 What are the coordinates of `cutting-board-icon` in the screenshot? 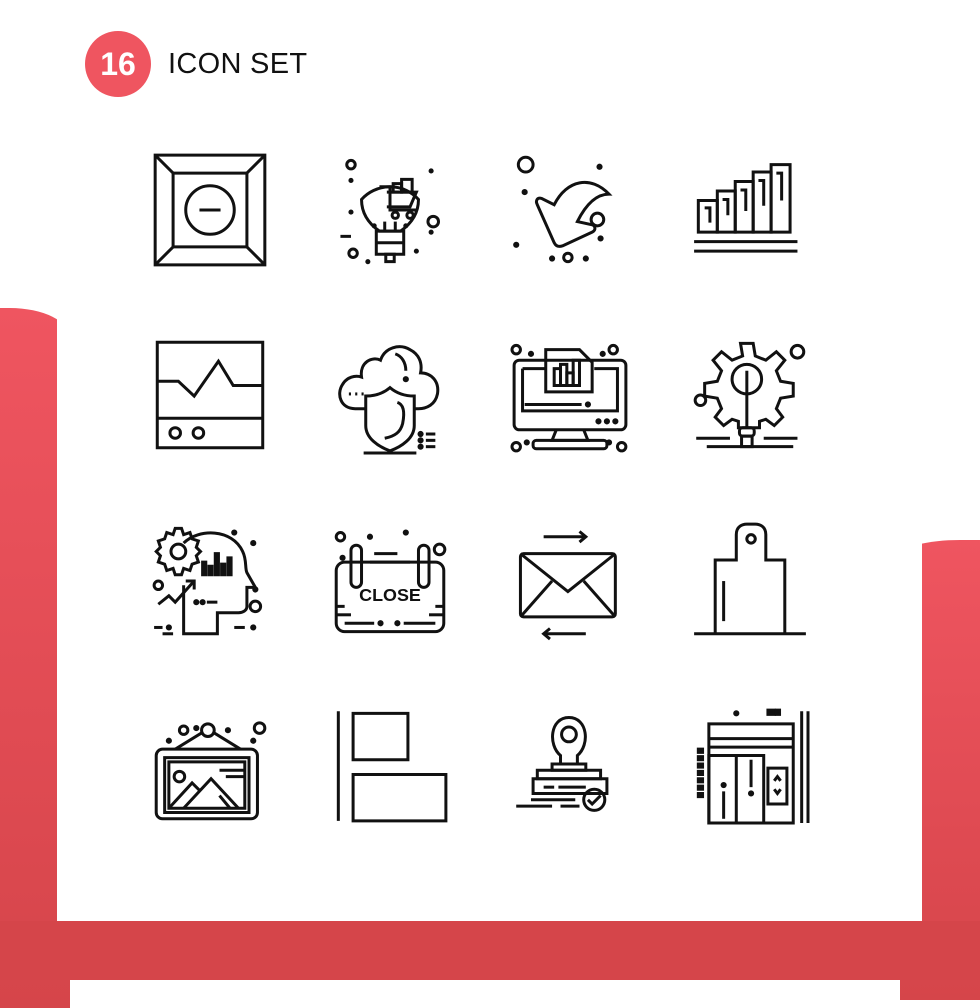 It's located at (750, 580).